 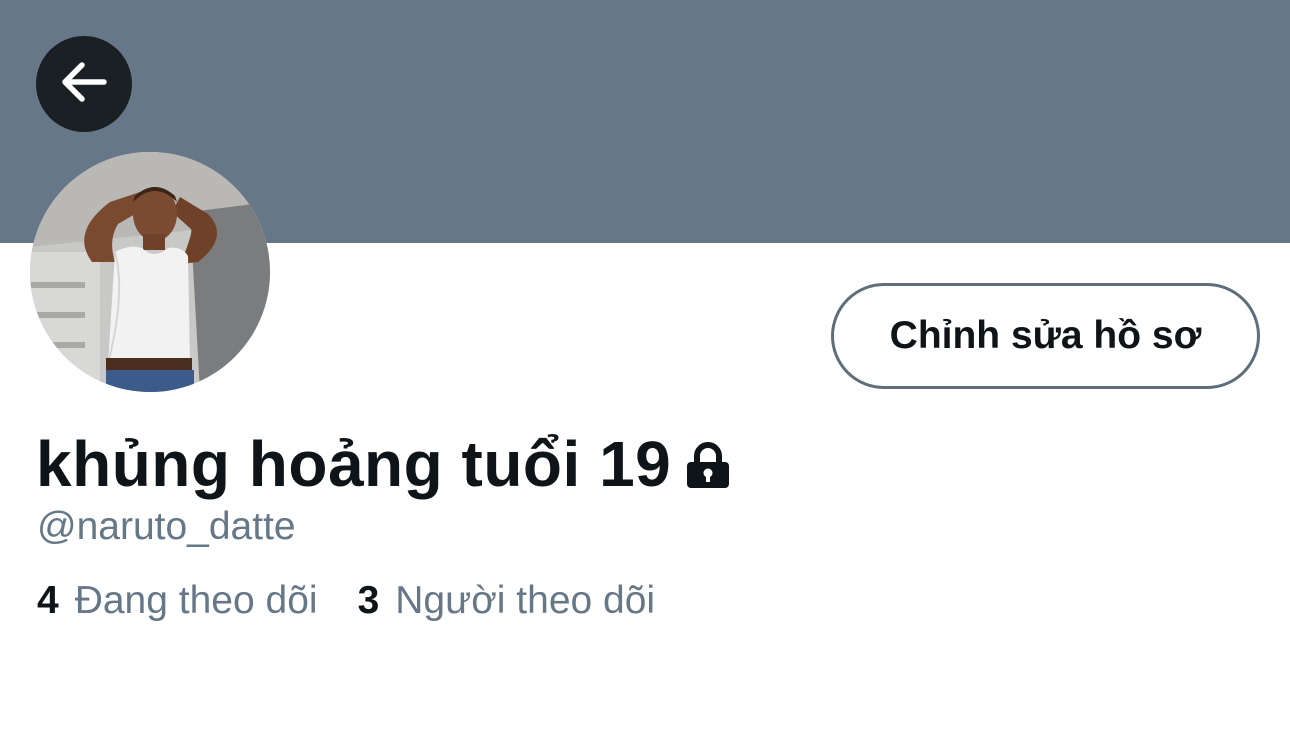 I want to click on profile-name-row: khủng hoảng tuổi 19, so click(x=383, y=464).